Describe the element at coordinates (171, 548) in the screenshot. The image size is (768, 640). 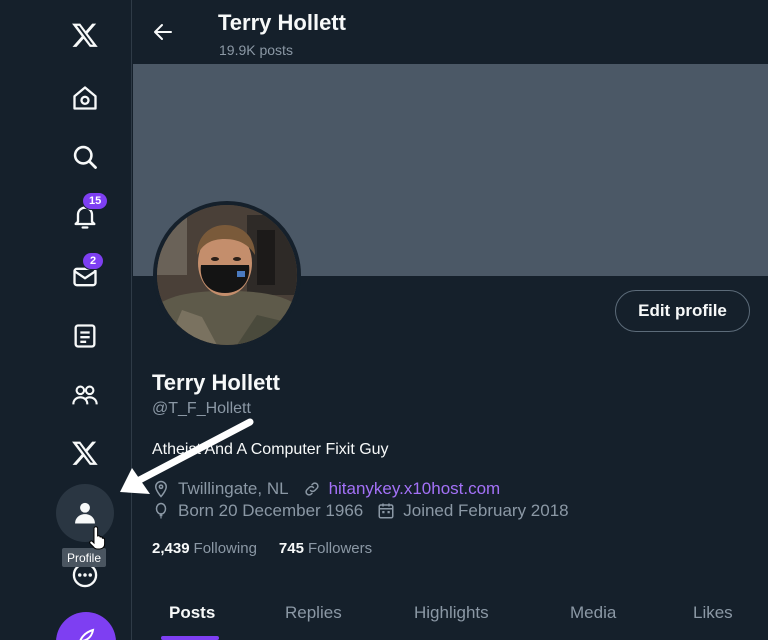
I see `following-count: 2,439` at that location.